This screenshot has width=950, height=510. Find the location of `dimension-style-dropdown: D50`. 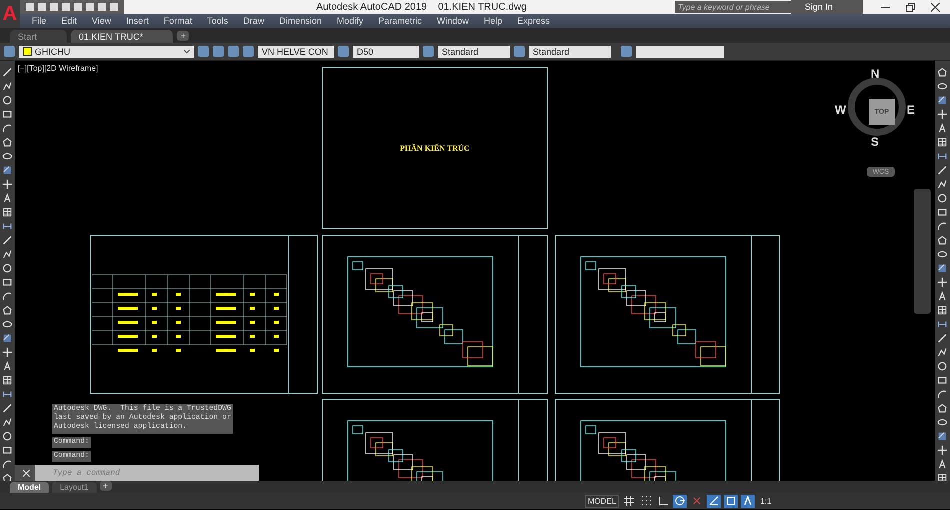

dimension-style-dropdown: D50 is located at coordinates (386, 52).